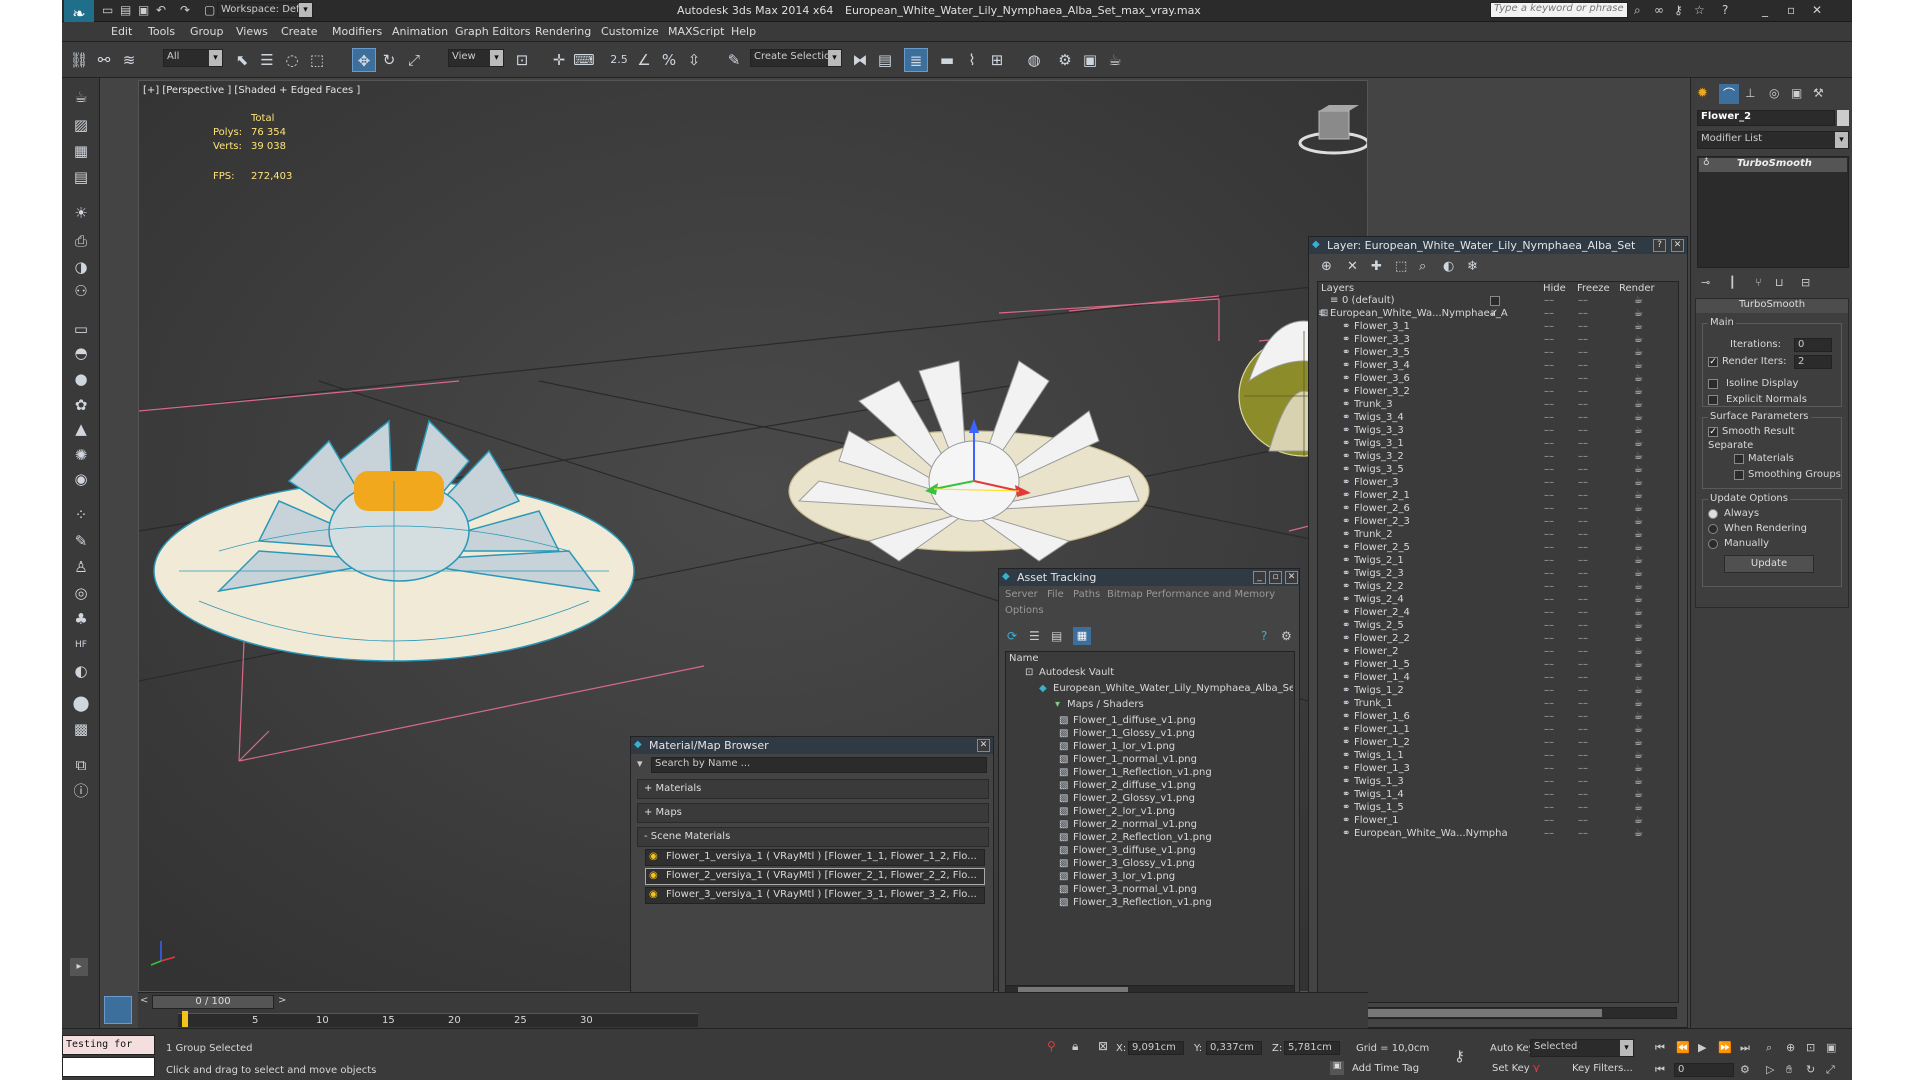  I want to click on material-browser-close-button: ✕, so click(983, 745).